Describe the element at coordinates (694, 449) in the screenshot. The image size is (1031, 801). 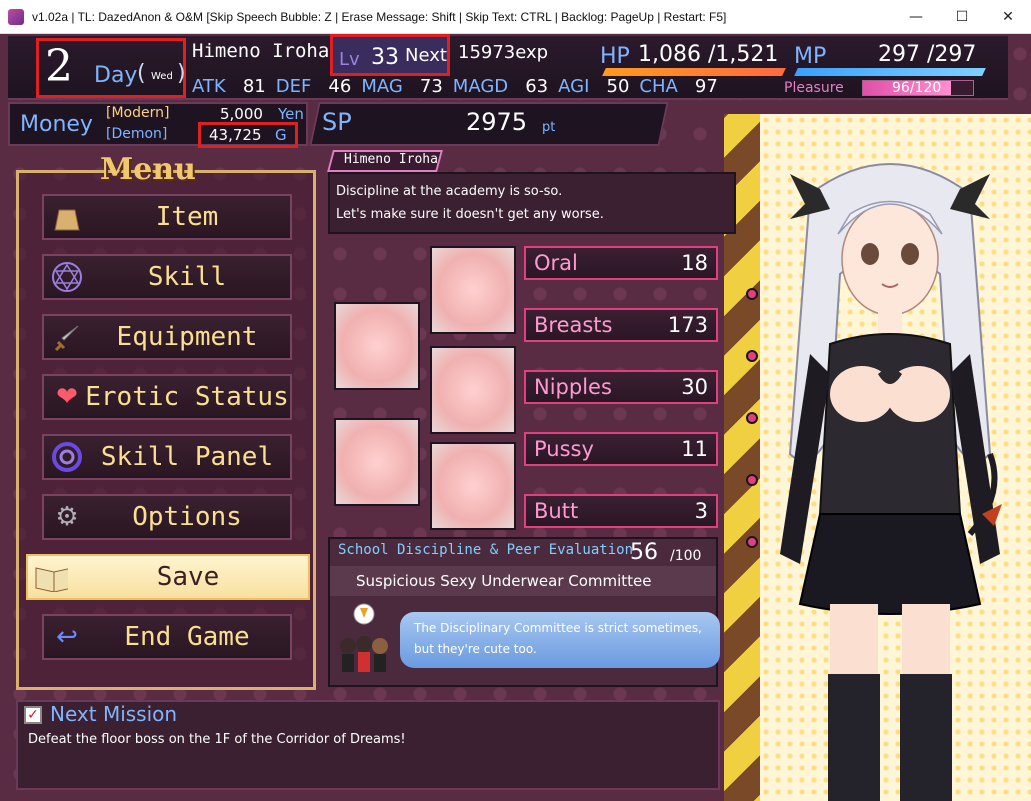
I see `stat-value: 11` at that location.